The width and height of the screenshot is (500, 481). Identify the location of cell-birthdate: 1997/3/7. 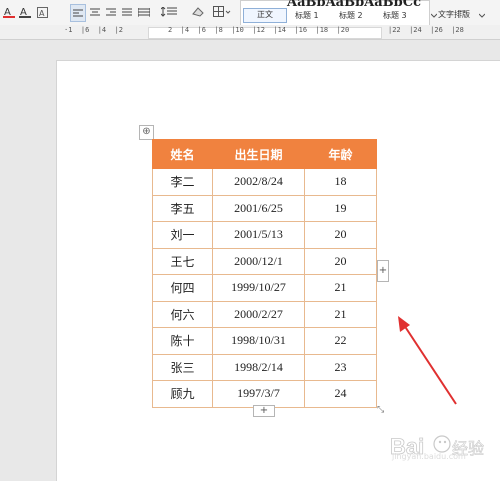
(258, 394).